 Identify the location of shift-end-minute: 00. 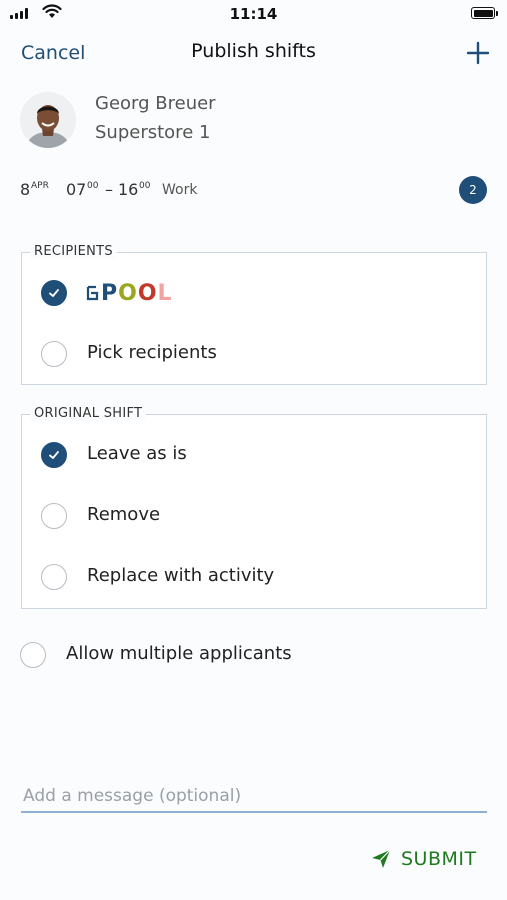
(145, 186).